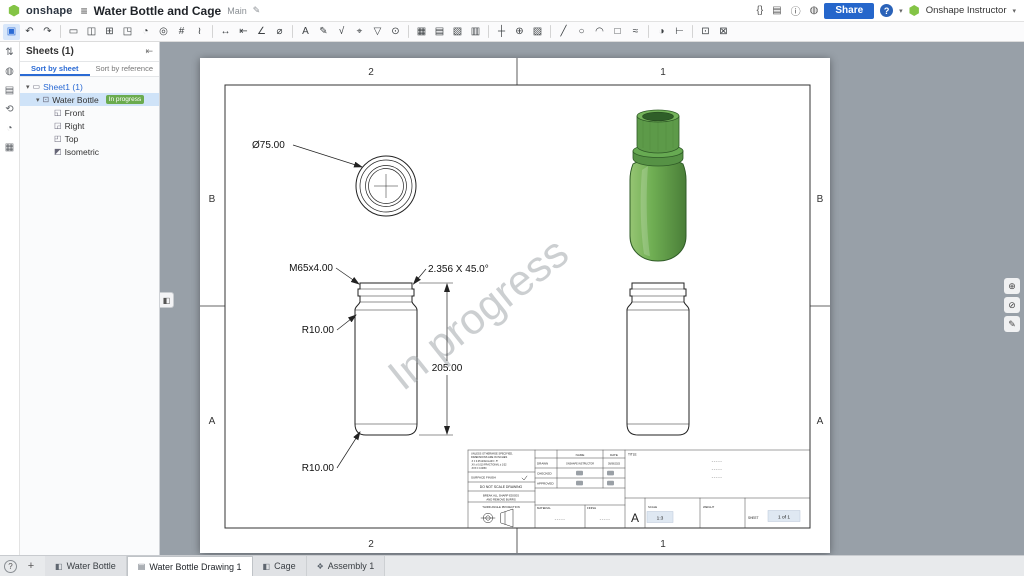 Image resolution: width=1024 pixels, height=576 pixels. I want to click on edit-workspace-icon: ✎, so click(257, 10).